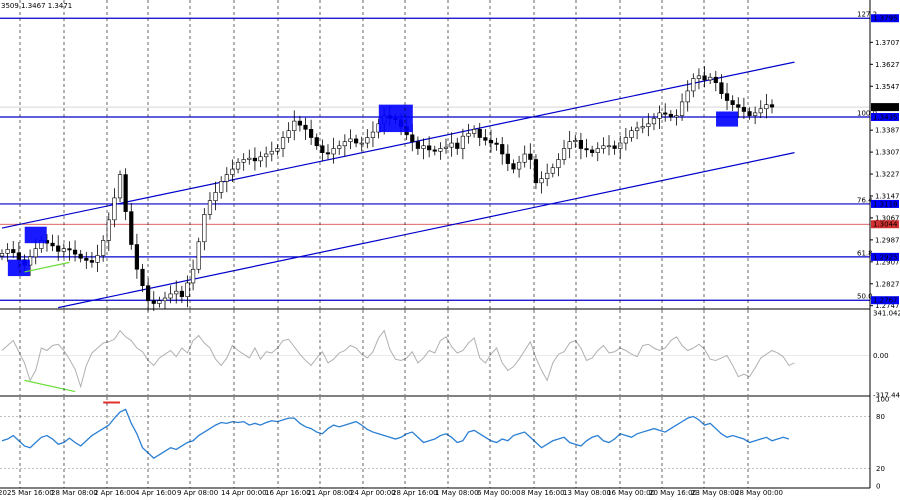  I want to click on x-tick-label: 24 Apr 00:00, so click(373, 493).